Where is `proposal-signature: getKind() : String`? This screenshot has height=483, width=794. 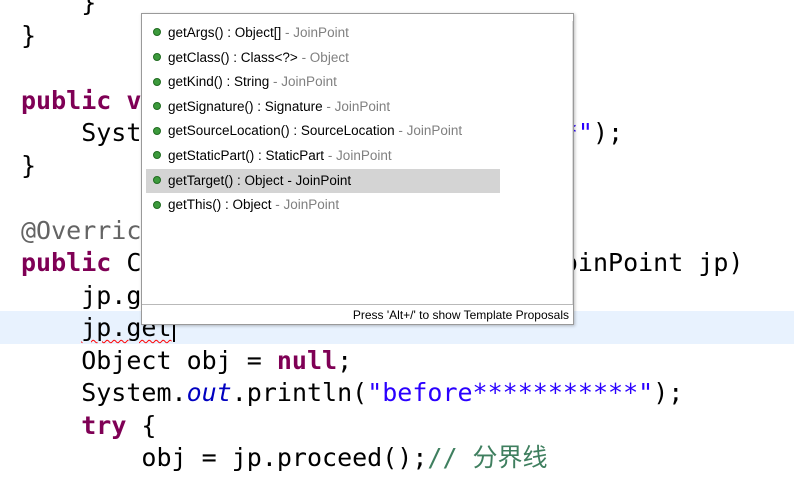 proposal-signature: getKind() : String is located at coordinates (219, 82).